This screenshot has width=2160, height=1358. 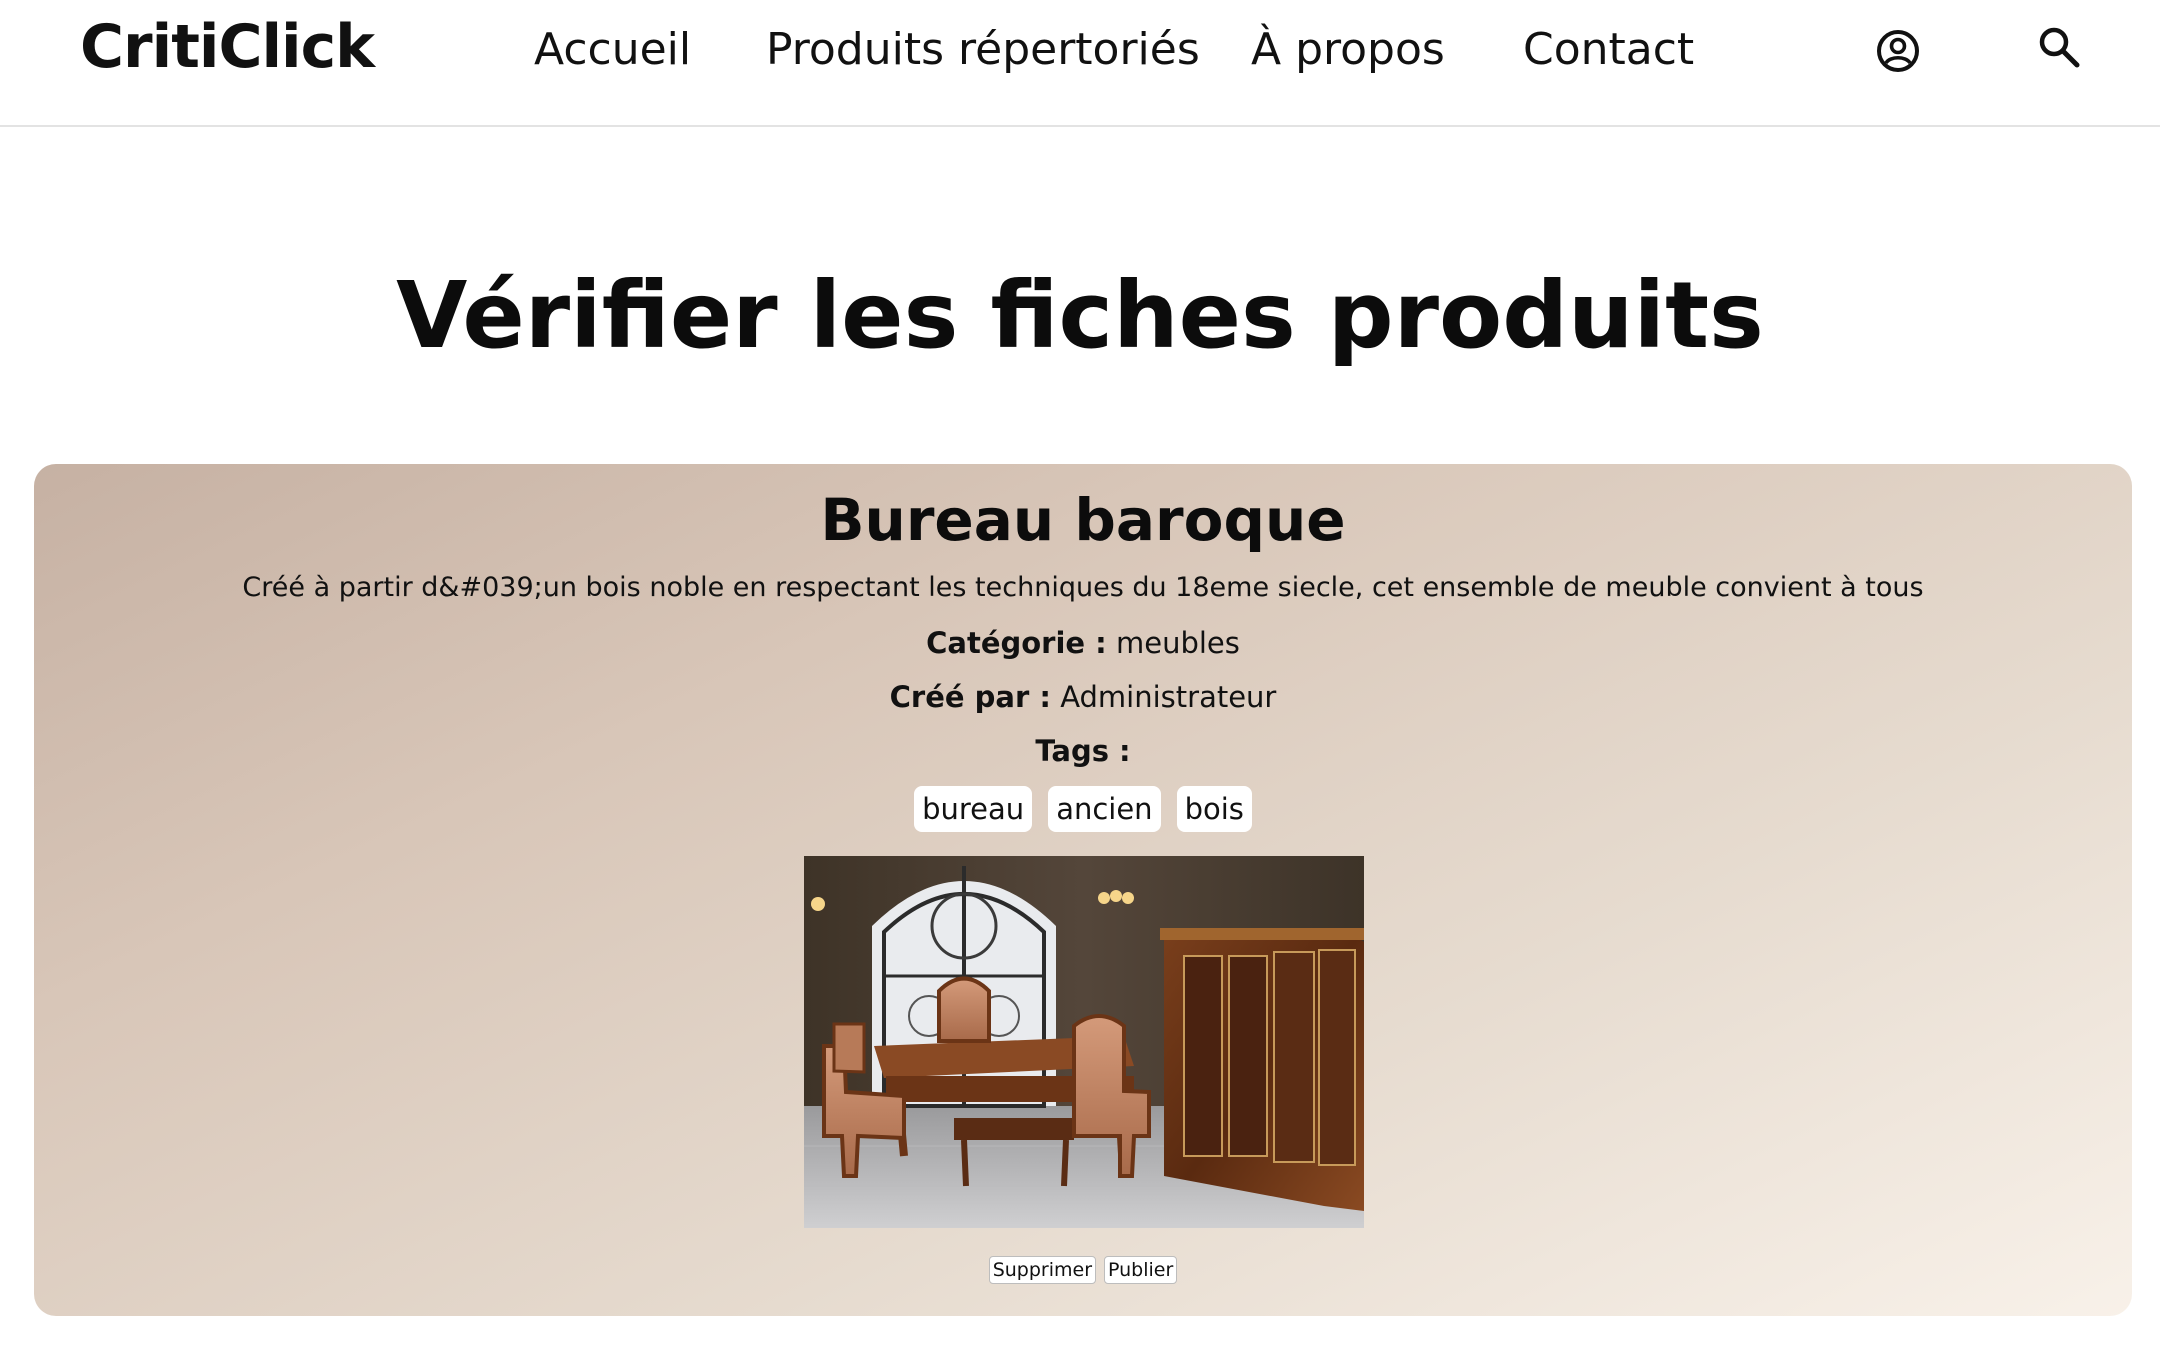 What do you see at coordinates (970, 697) in the screenshot?
I see `author-label: Créé par :` at bounding box center [970, 697].